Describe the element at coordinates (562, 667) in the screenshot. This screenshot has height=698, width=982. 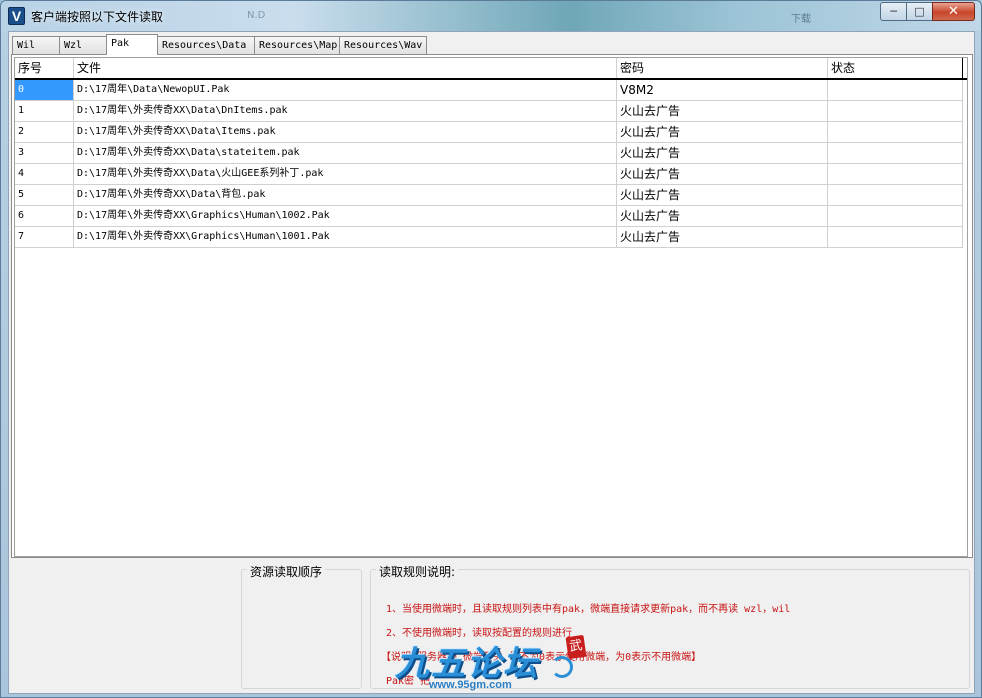
I see `swirl-icon` at that location.